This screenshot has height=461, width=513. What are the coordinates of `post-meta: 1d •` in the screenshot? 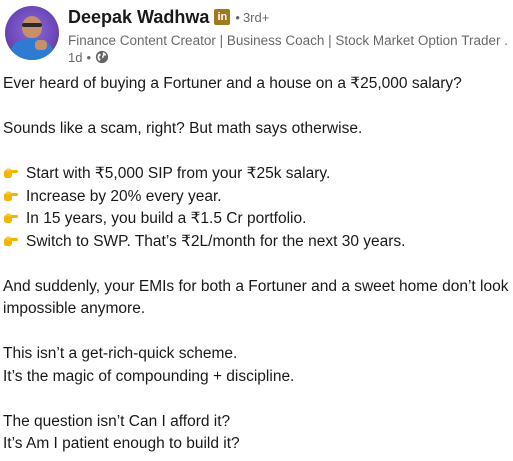 It's located at (88, 57).